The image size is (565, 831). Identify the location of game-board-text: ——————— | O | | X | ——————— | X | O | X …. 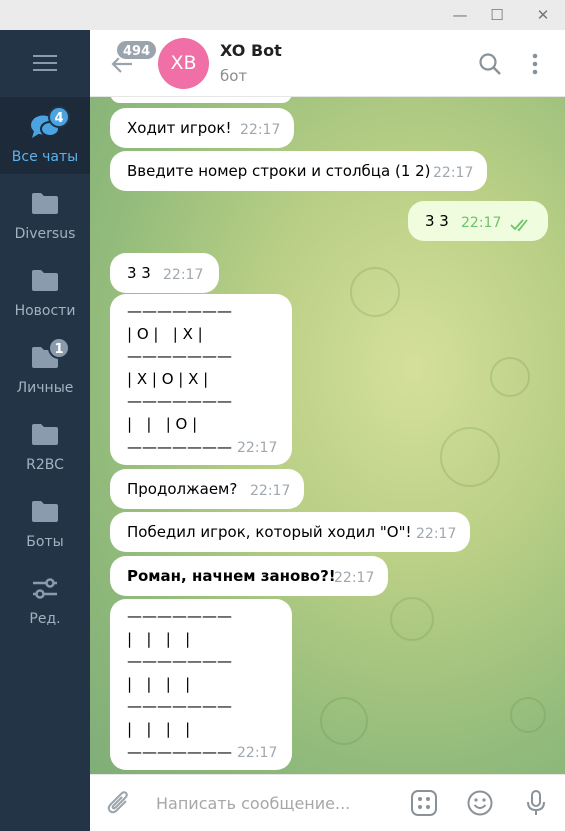
(179, 379).